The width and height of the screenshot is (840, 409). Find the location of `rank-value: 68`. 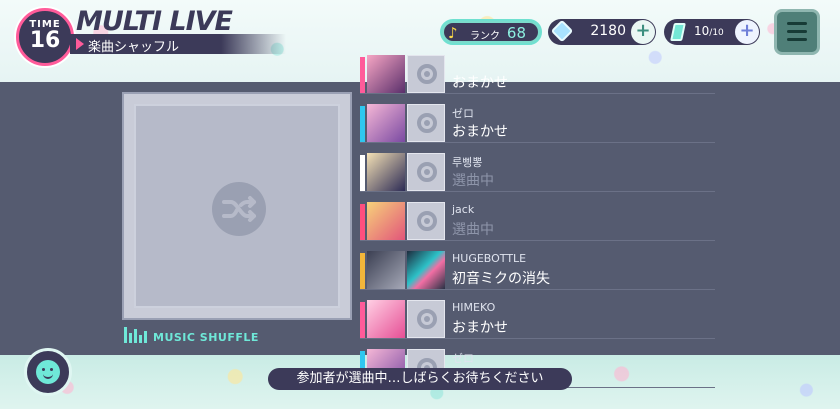

rank-value: 68 is located at coordinates (516, 33).